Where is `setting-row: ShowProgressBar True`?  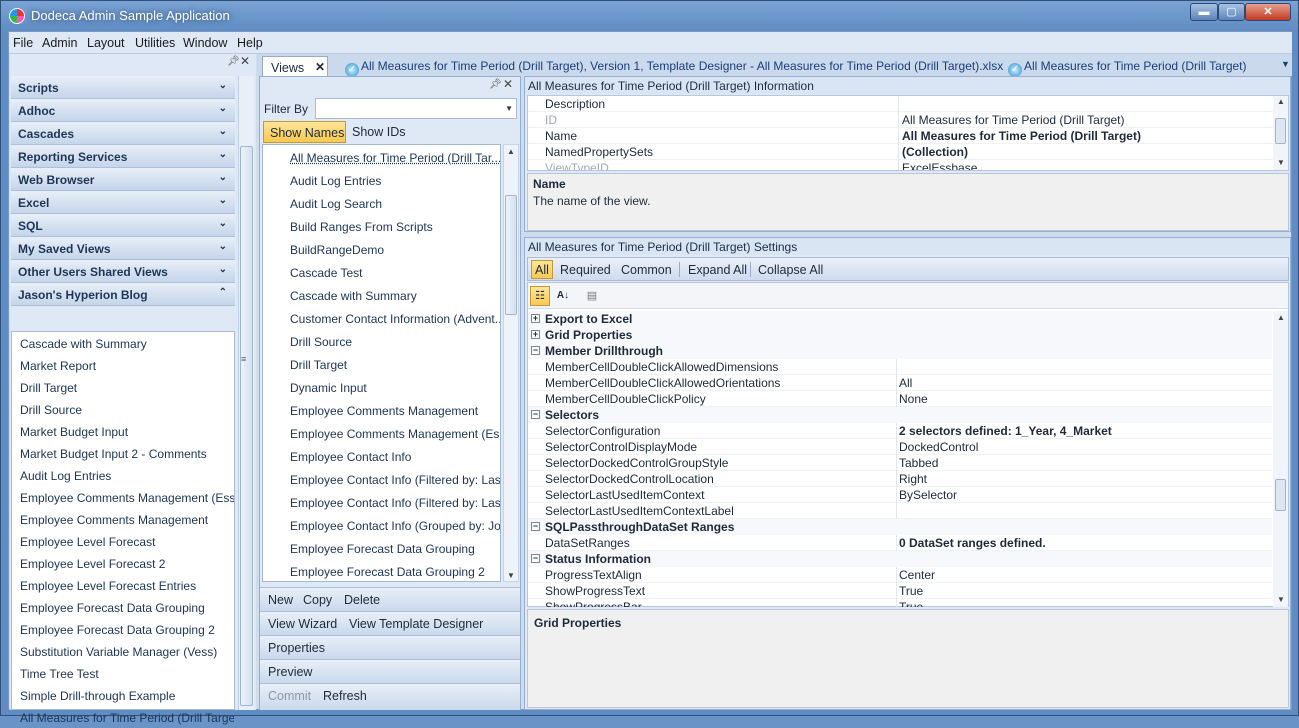 setting-row: ShowProgressBar True is located at coordinates (900, 603).